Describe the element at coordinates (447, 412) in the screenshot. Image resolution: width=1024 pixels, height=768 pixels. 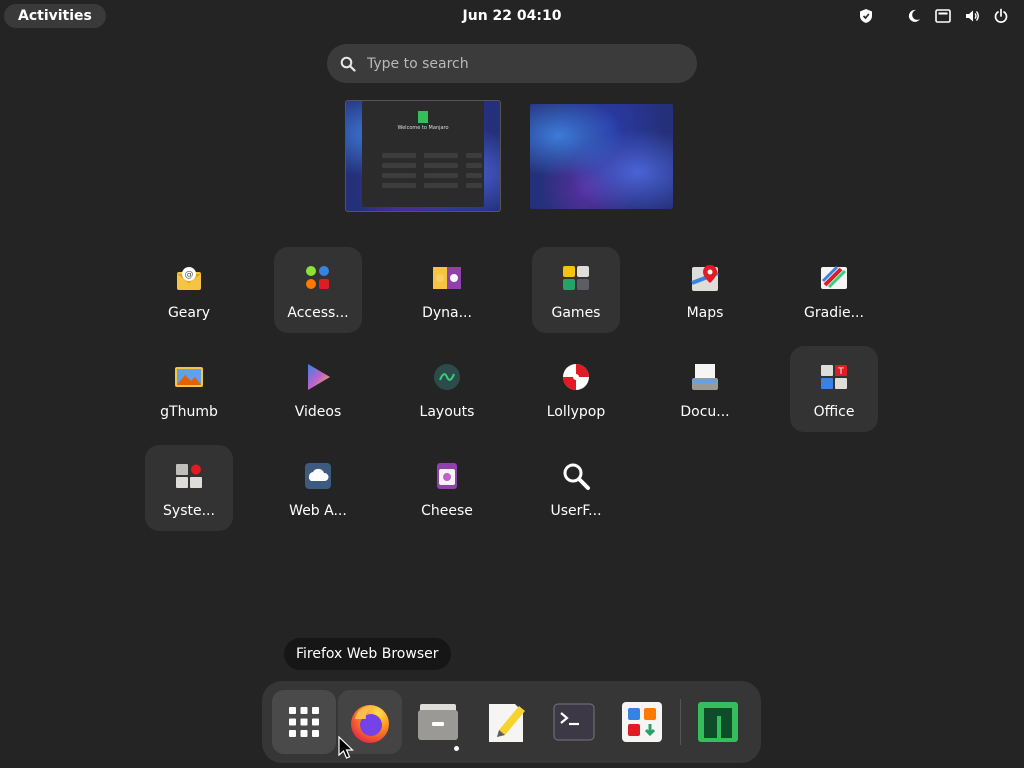
I see `app-label: Layouts` at that location.